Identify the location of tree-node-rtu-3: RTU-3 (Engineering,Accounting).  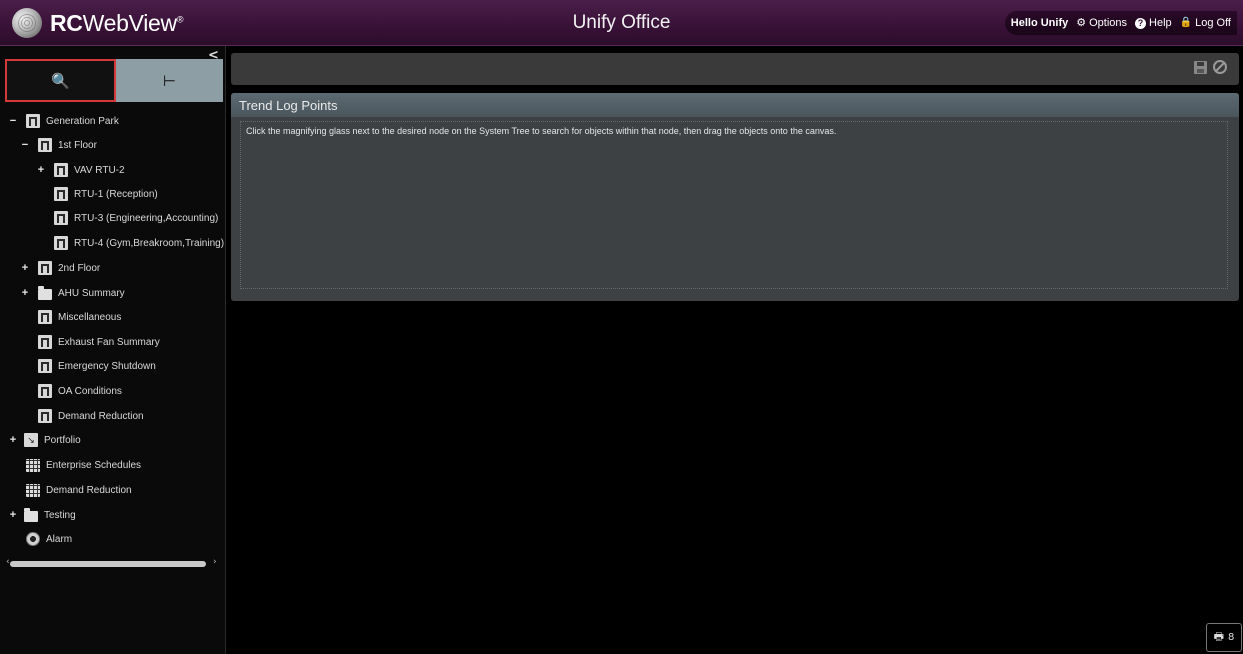
(136, 218).